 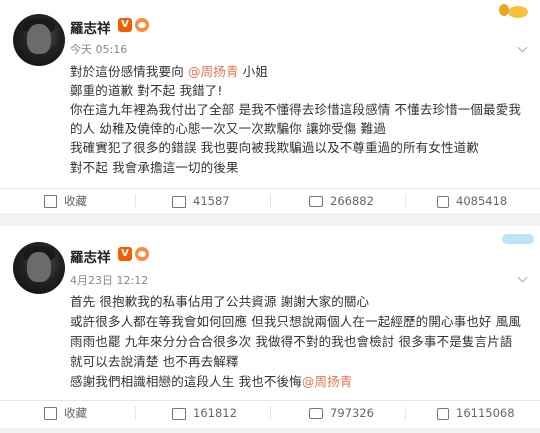 I want to click on action-bar: 收藏 161812 797326 16115068, so click(x=270, y=412).